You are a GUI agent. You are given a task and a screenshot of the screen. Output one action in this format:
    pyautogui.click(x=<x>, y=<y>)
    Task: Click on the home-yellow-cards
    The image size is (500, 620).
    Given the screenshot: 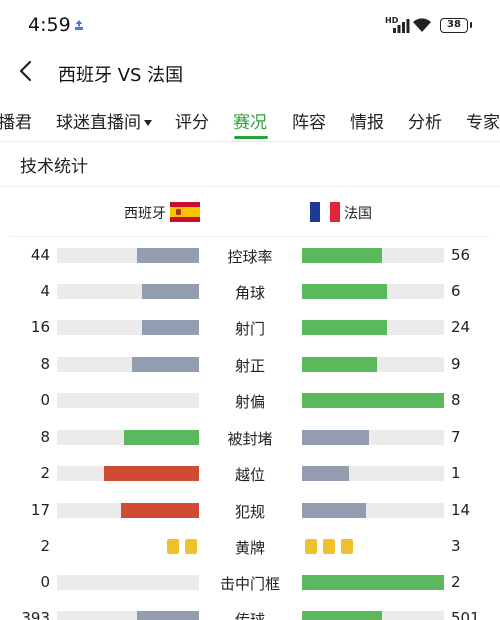 What is the action you would take?
    pyautogui.click(x=182, y=546)
    